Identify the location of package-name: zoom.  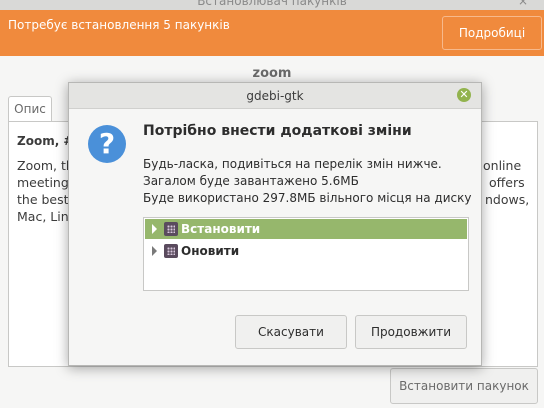
(272, 73).